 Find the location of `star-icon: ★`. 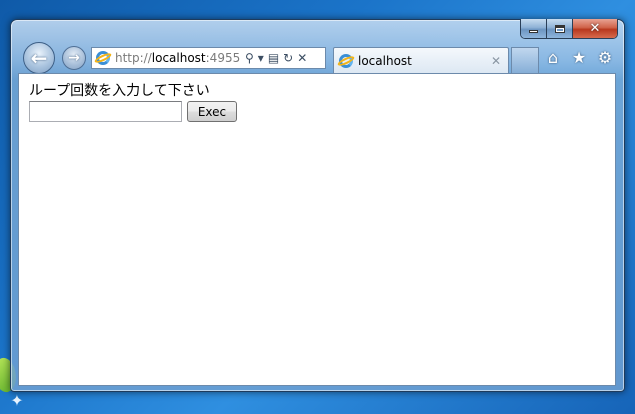

star-icon: ★ is located at coordinates (579, 57).